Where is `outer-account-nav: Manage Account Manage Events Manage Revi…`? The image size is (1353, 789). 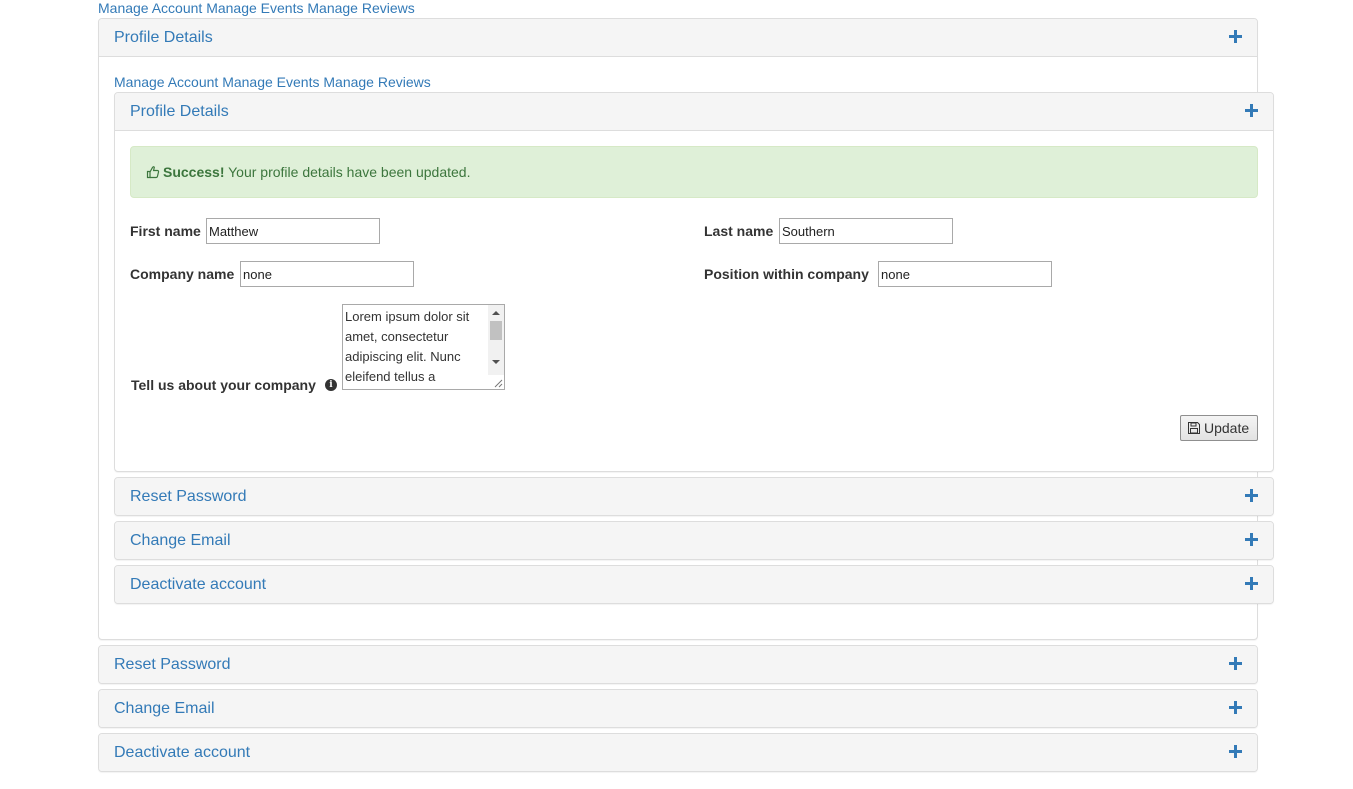
outer-account-nav: Manage Account Manage Events Manage Revi… is located at coordinates (256, 8).